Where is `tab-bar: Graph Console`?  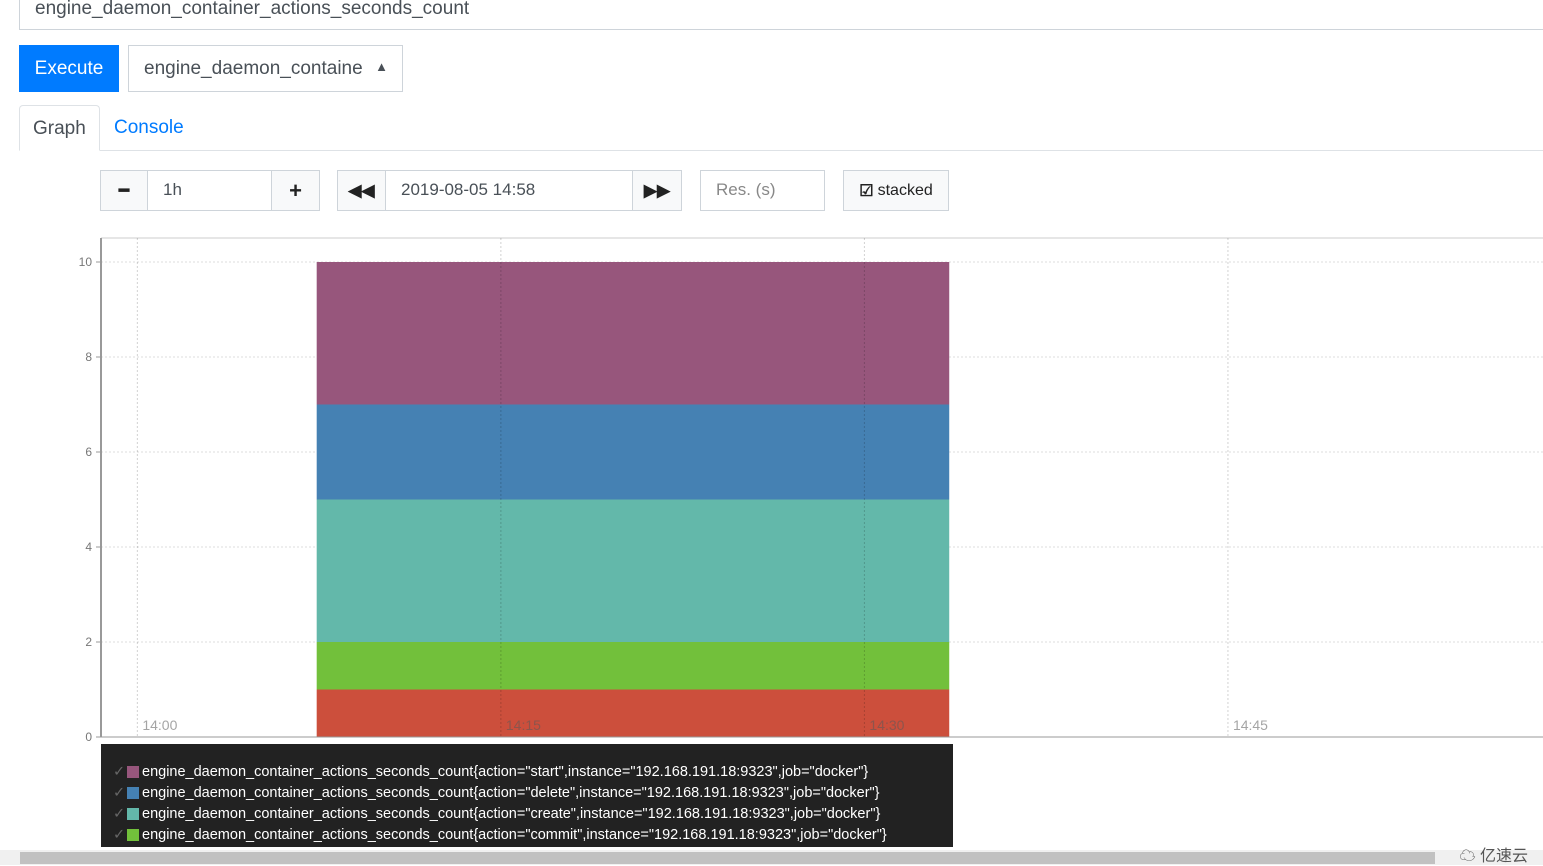
tab-bar: Graph Console is located at coordinates (781, 128).